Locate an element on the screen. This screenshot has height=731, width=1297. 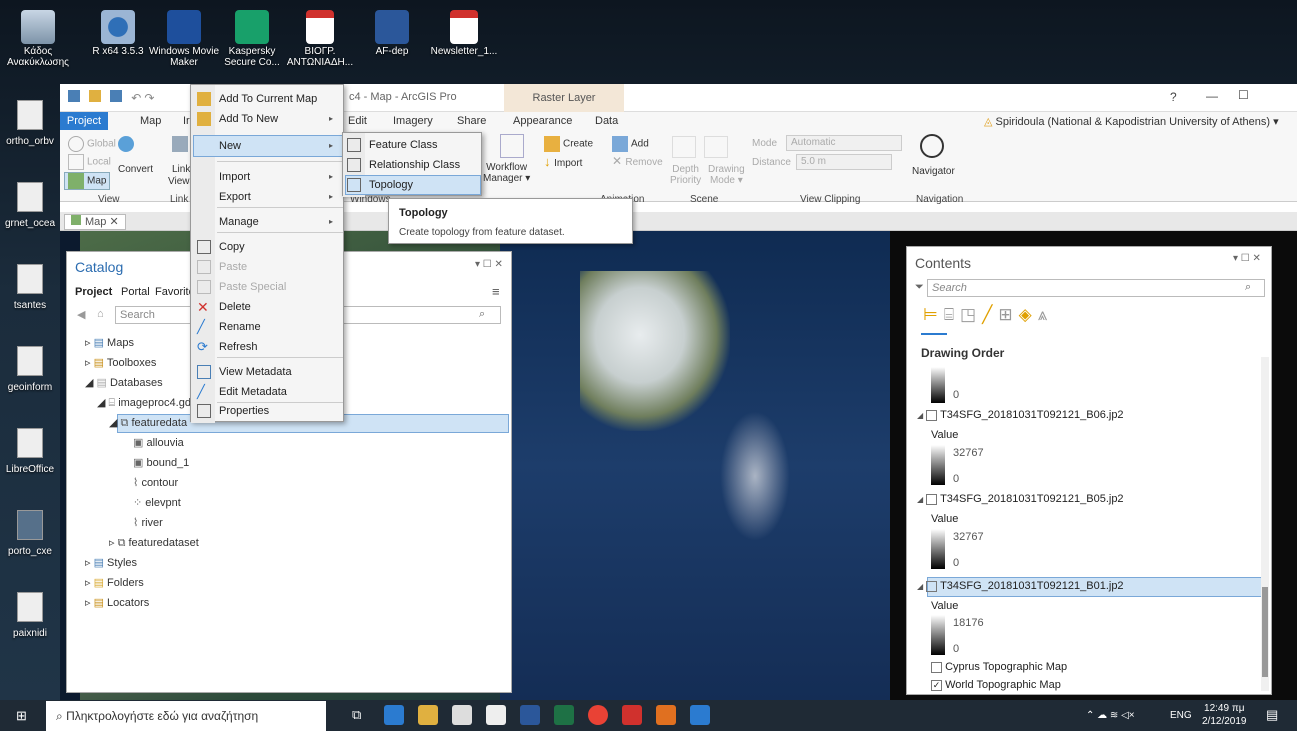
menu-item-add-to-current-map: Add To Current Map is located at coordinates (257, 99).